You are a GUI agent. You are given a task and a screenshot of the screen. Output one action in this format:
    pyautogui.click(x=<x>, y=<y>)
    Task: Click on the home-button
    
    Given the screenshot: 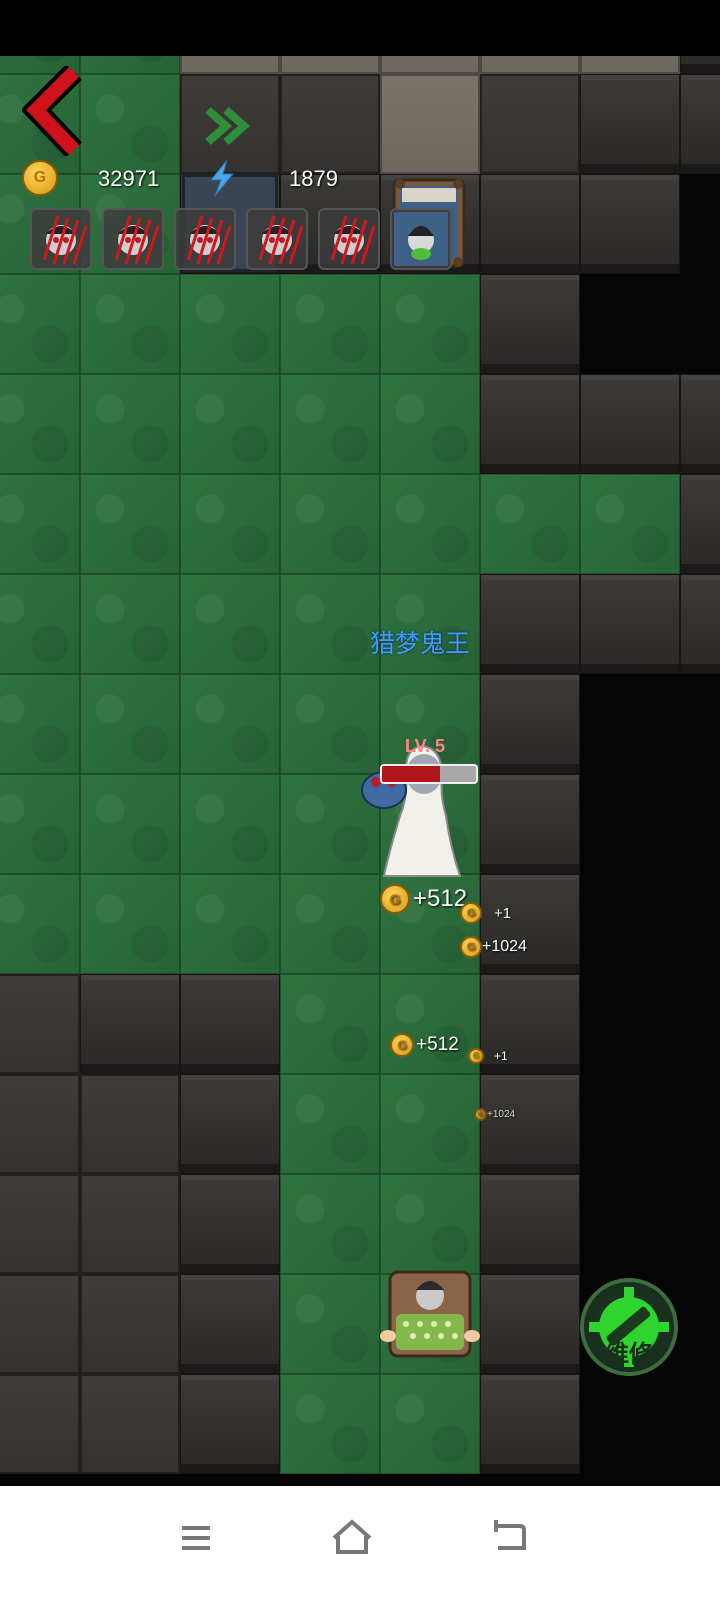 What is the action you would take?
    pyautogui.click(x=352, y=1538)
    